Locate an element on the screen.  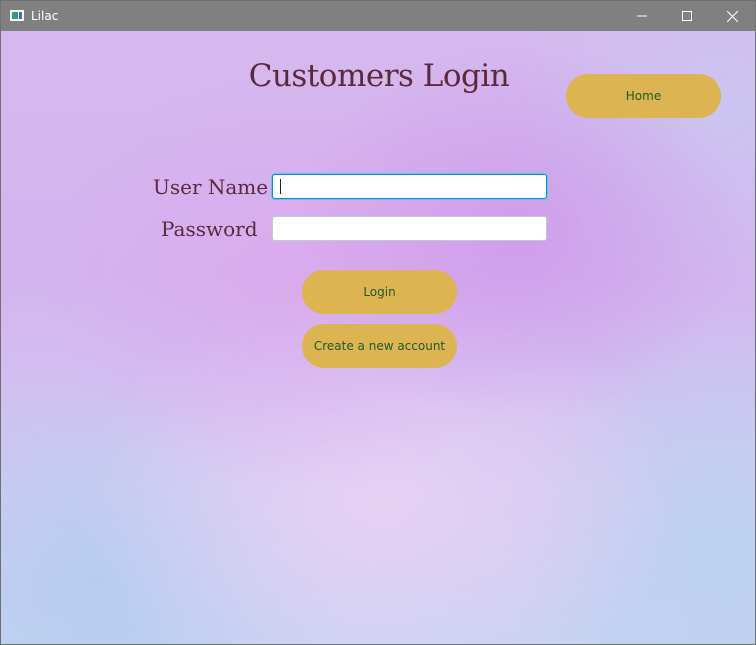
app-icon-pane-right is located at coordinates (20, 15).